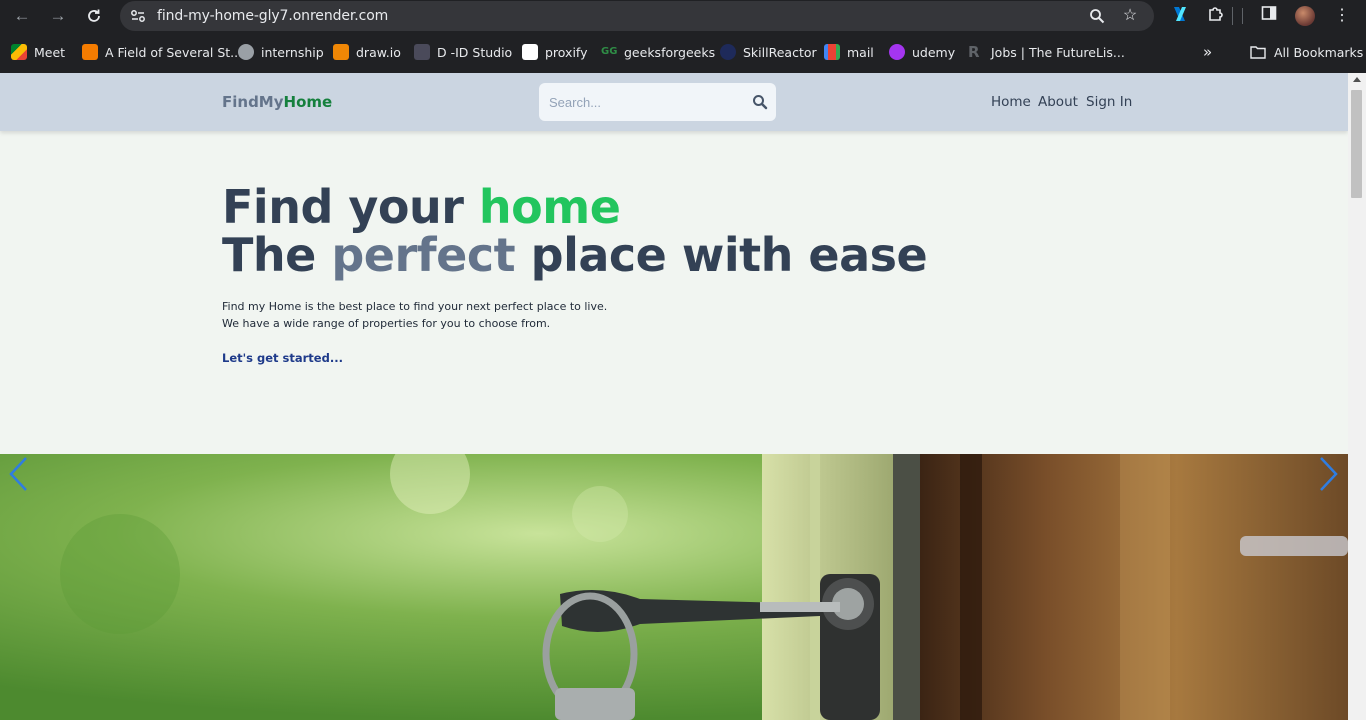 The image size is (1366, 720). I want to click on folder-icon, so click(1258, 52).